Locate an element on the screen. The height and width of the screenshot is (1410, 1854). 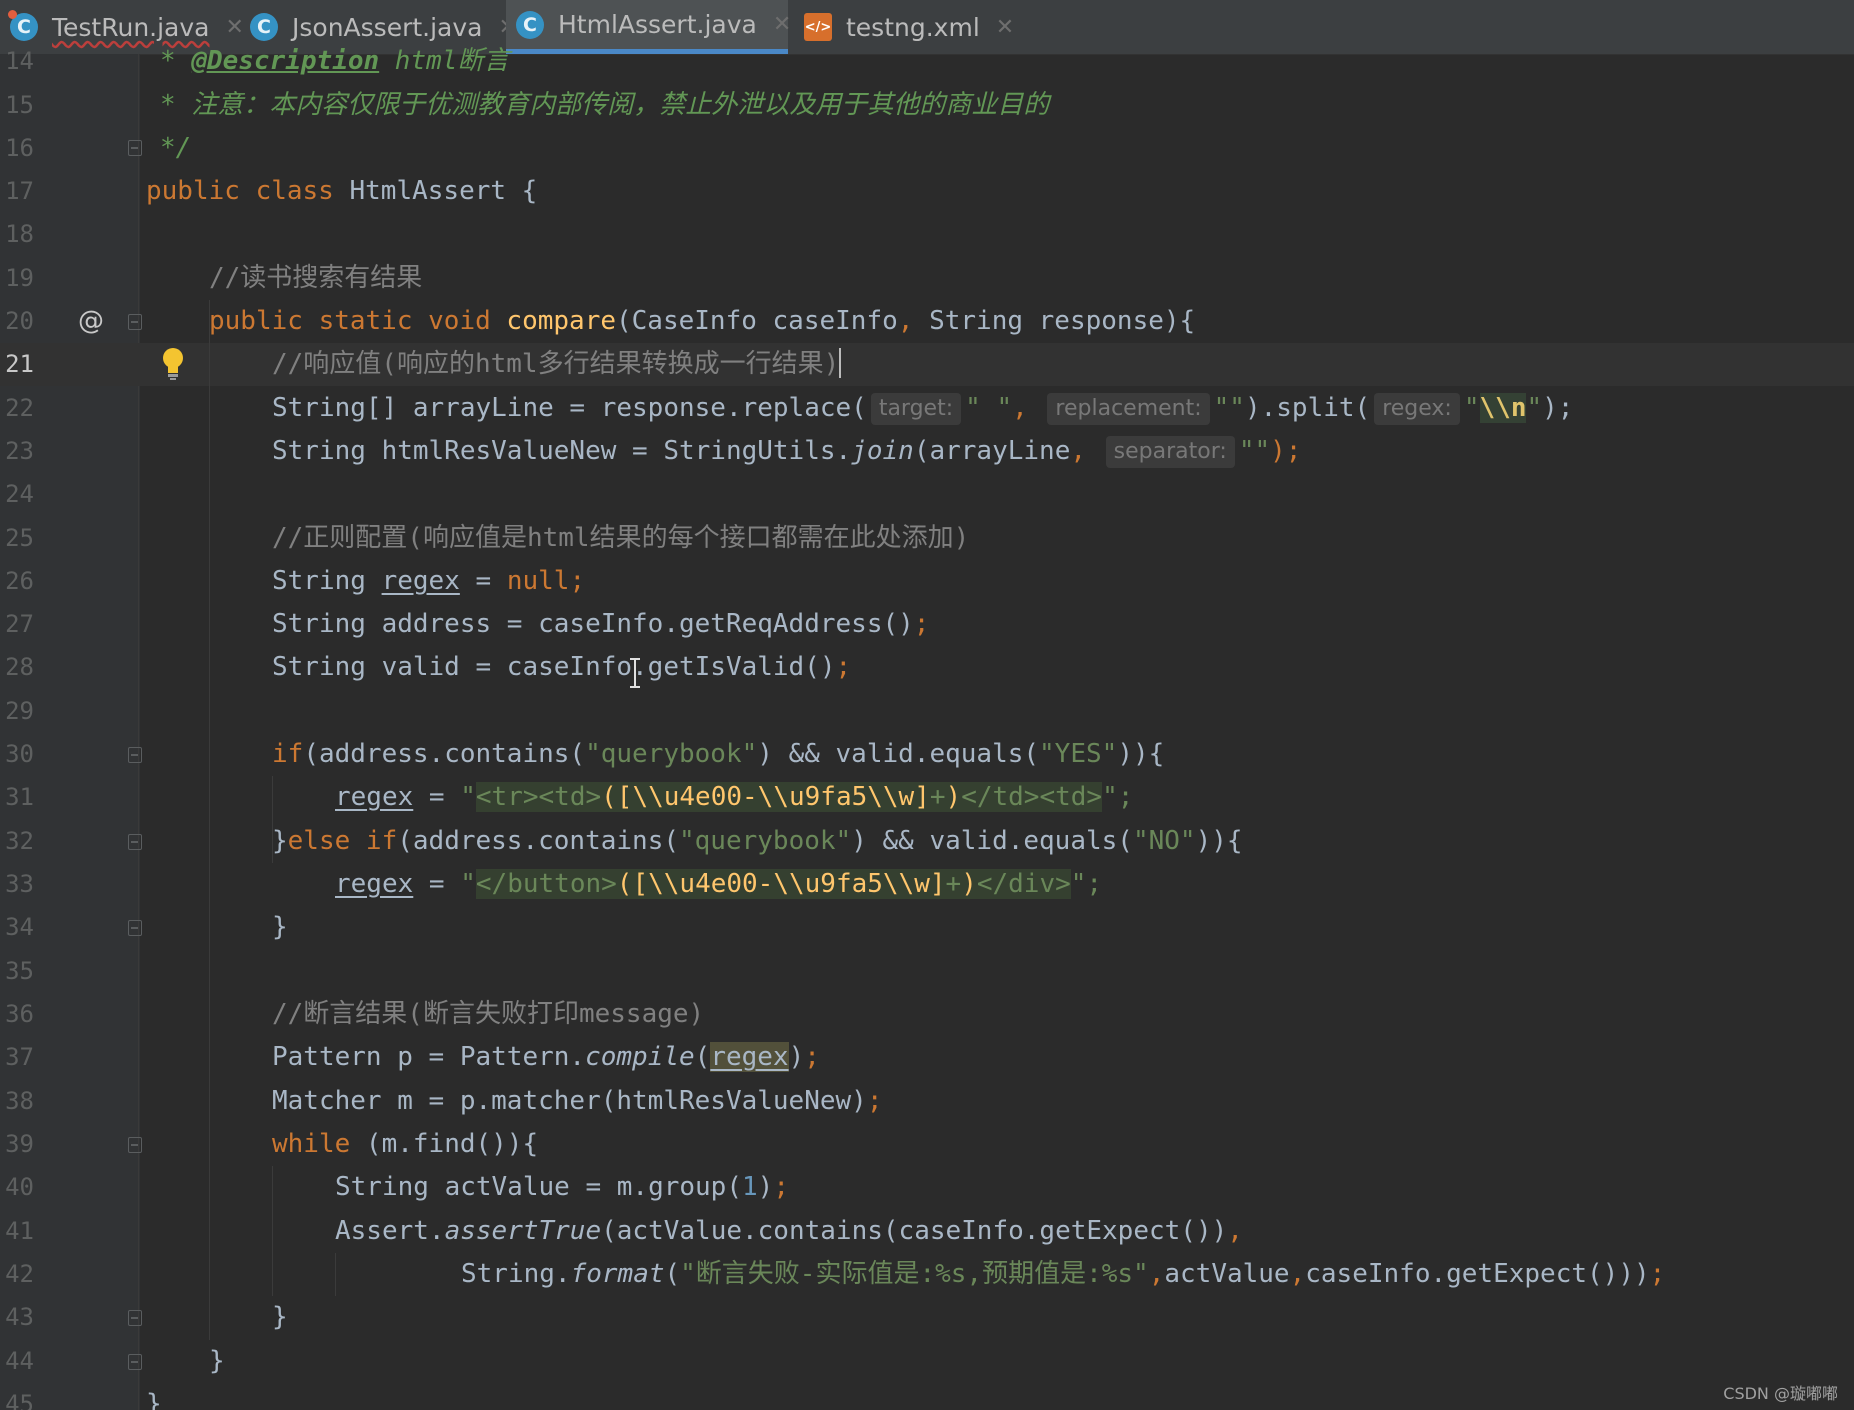
line-number: 24 is located at coordinates (19, 494).